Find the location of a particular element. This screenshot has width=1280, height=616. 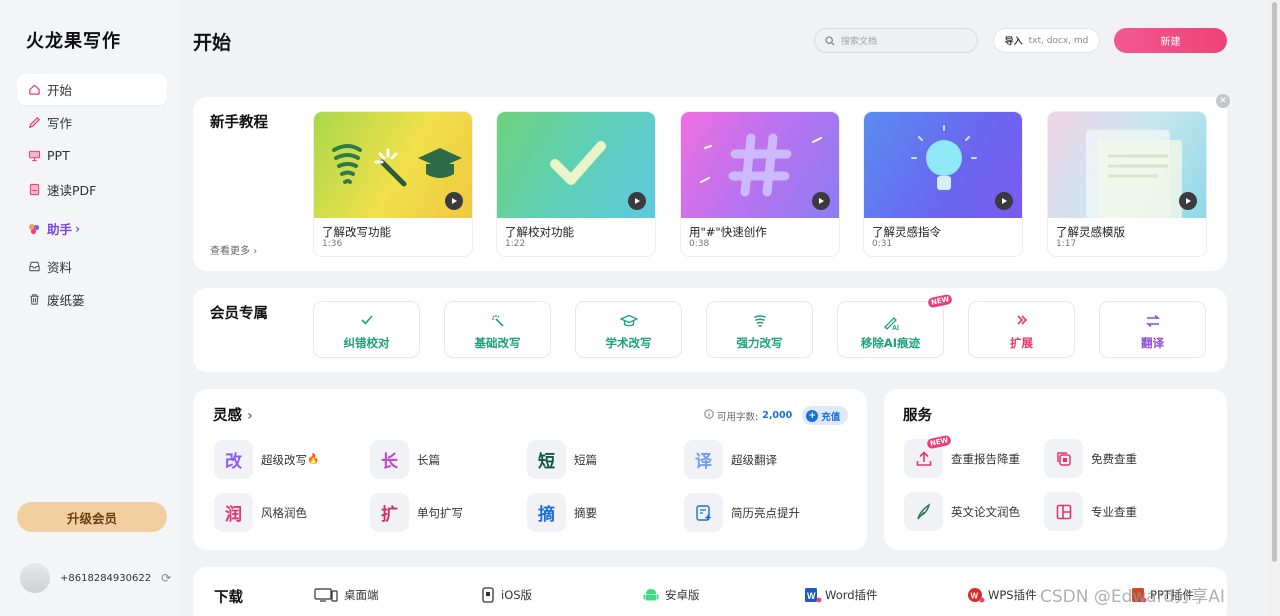

import-button: 导入 txt, docx, md is located at coordinates (1046, 40).